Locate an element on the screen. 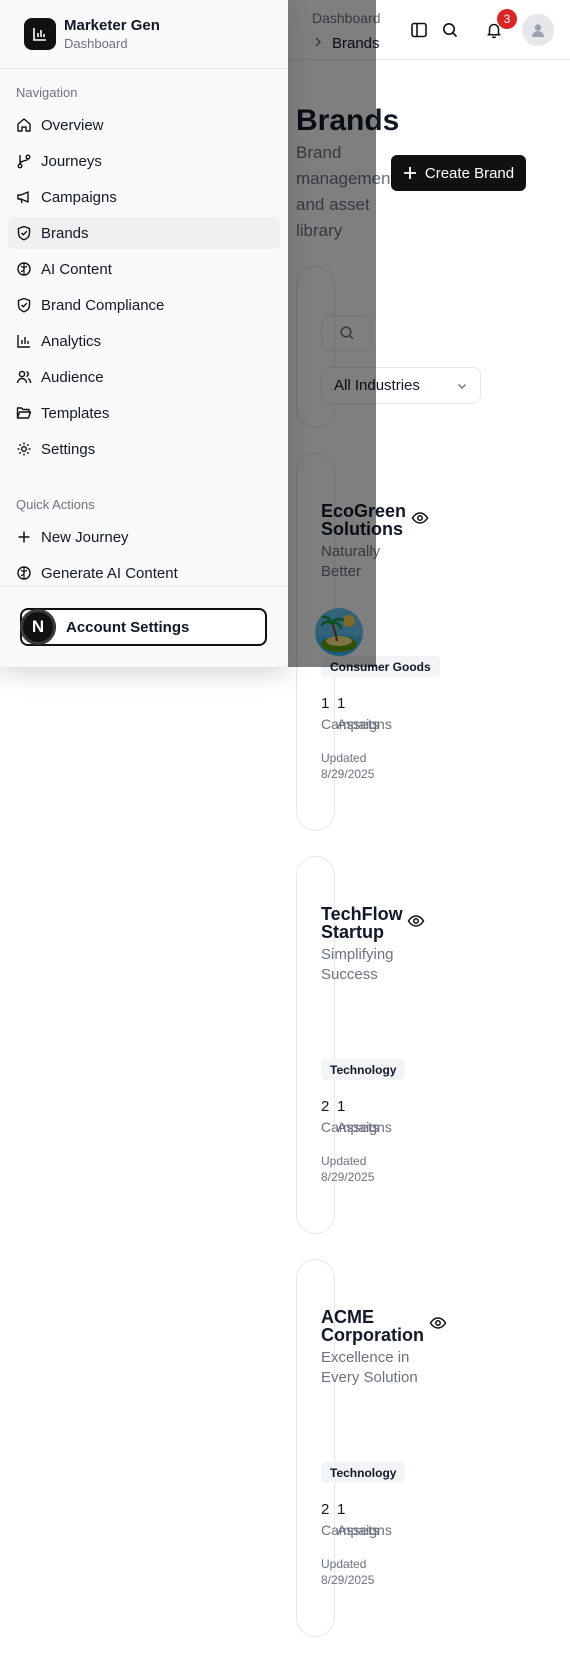 This screenshot has height=1677, width=570. account-settings-label: Account Settings is located at coordinates (128, 627).